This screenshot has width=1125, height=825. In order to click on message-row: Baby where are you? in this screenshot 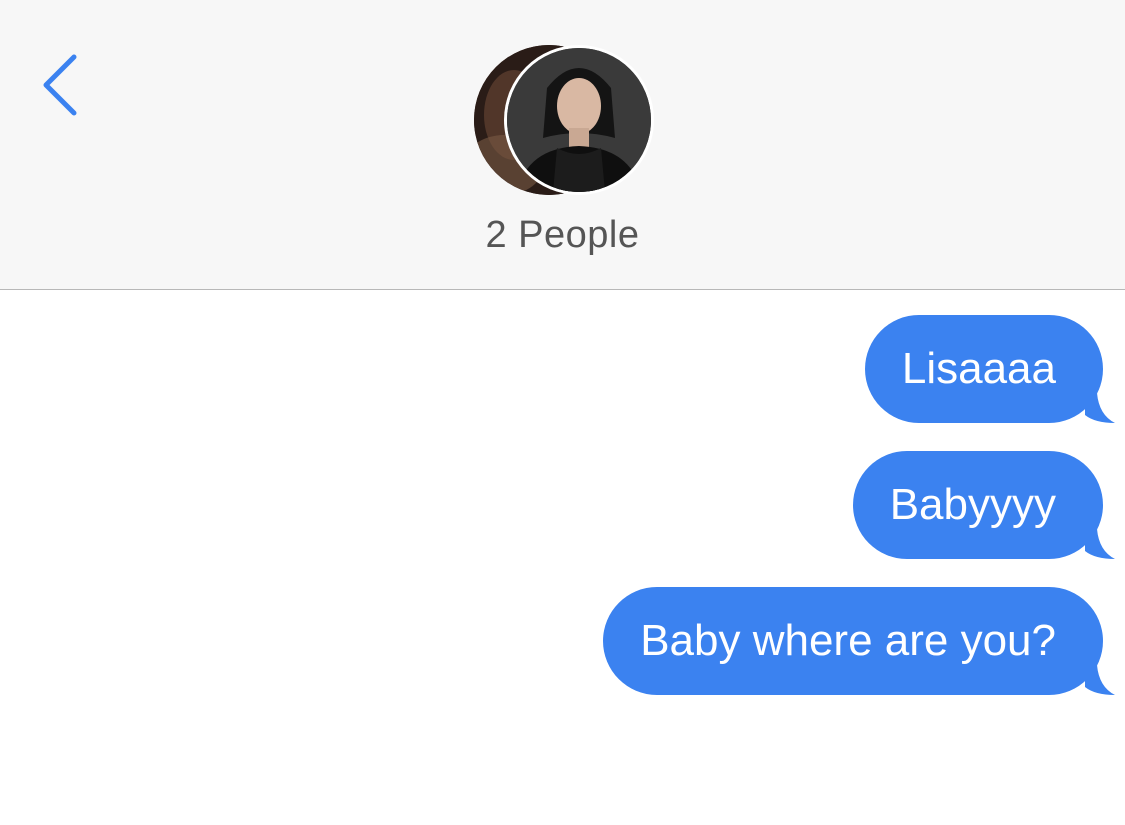, I will do `click(859, 641)`.